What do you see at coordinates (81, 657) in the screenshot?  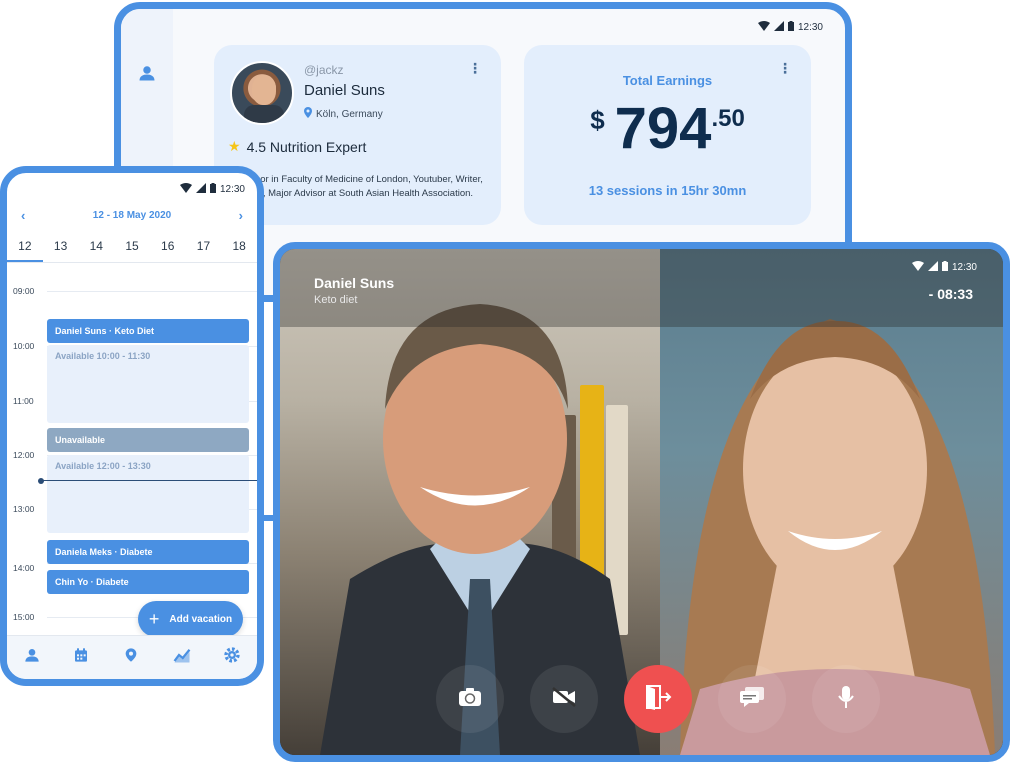 I see `calendar-icon` at bounding box center [81, 657].